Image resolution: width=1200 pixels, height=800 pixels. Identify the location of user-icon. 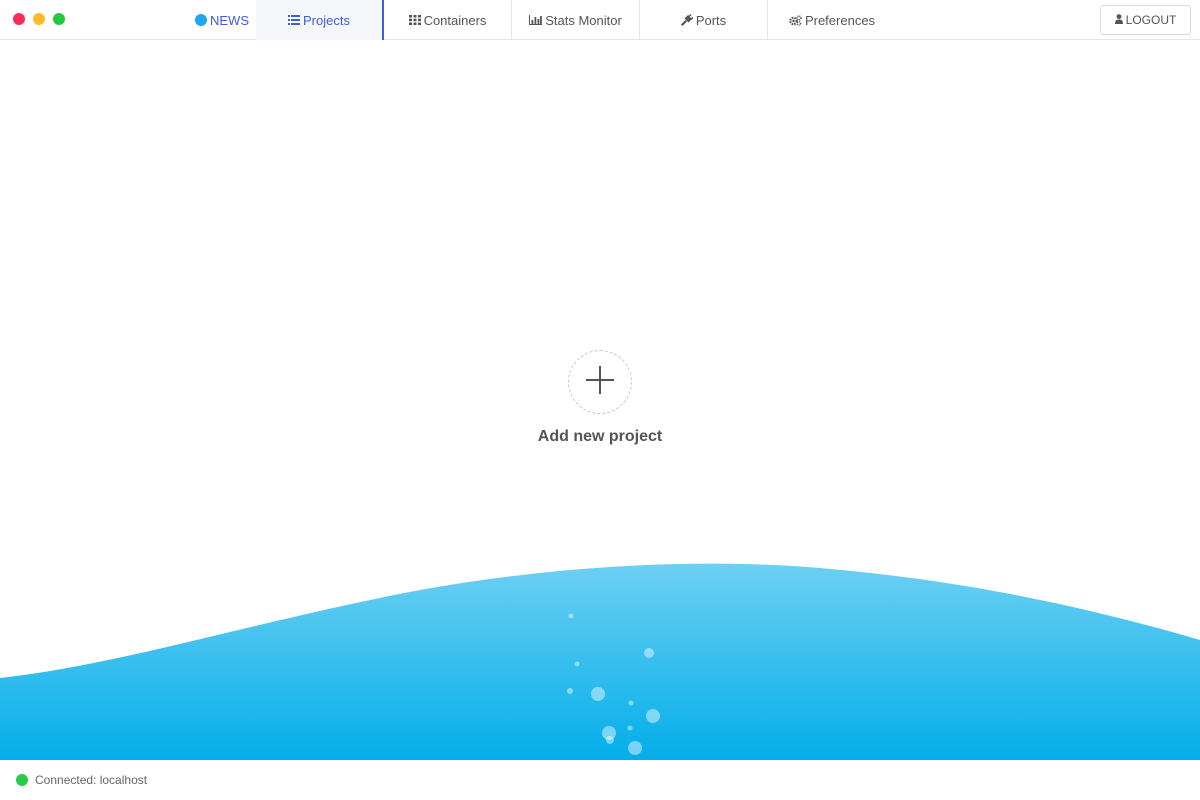
(1118, 20).